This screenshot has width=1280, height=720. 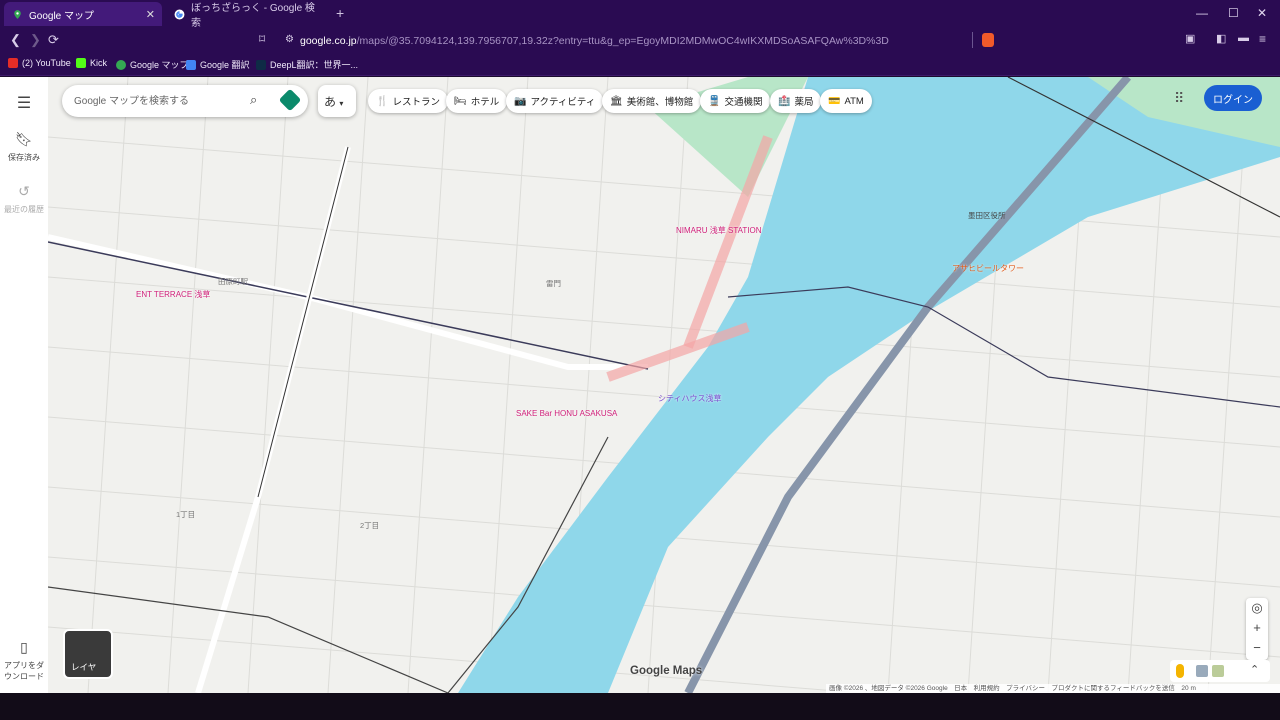 I want to click on toolbar-divider, so click(x=972, y=40).